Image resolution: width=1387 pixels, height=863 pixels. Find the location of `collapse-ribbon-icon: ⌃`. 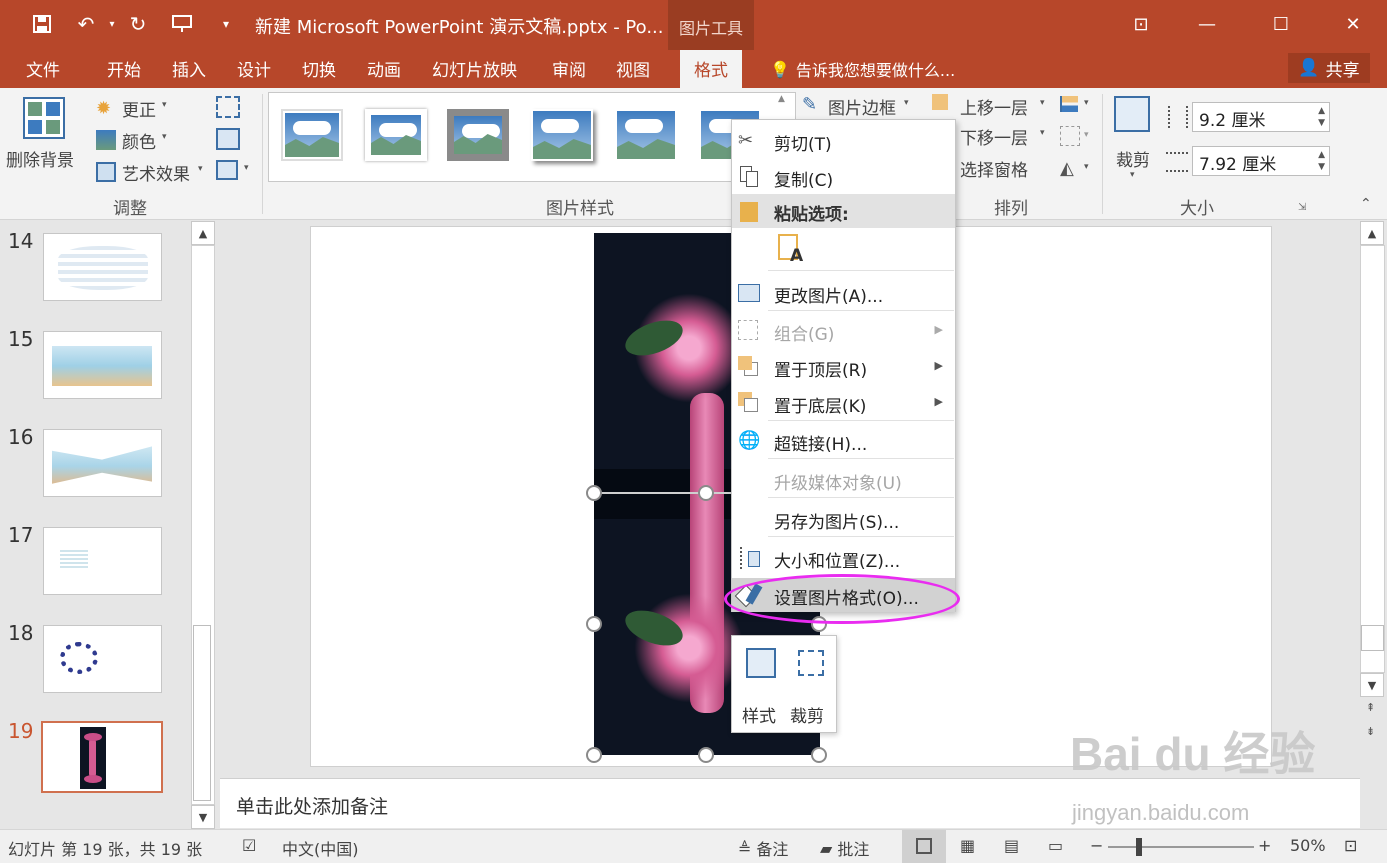

collapse-ribbon-icon: ⌃ is located at coordinates (1366, 204).